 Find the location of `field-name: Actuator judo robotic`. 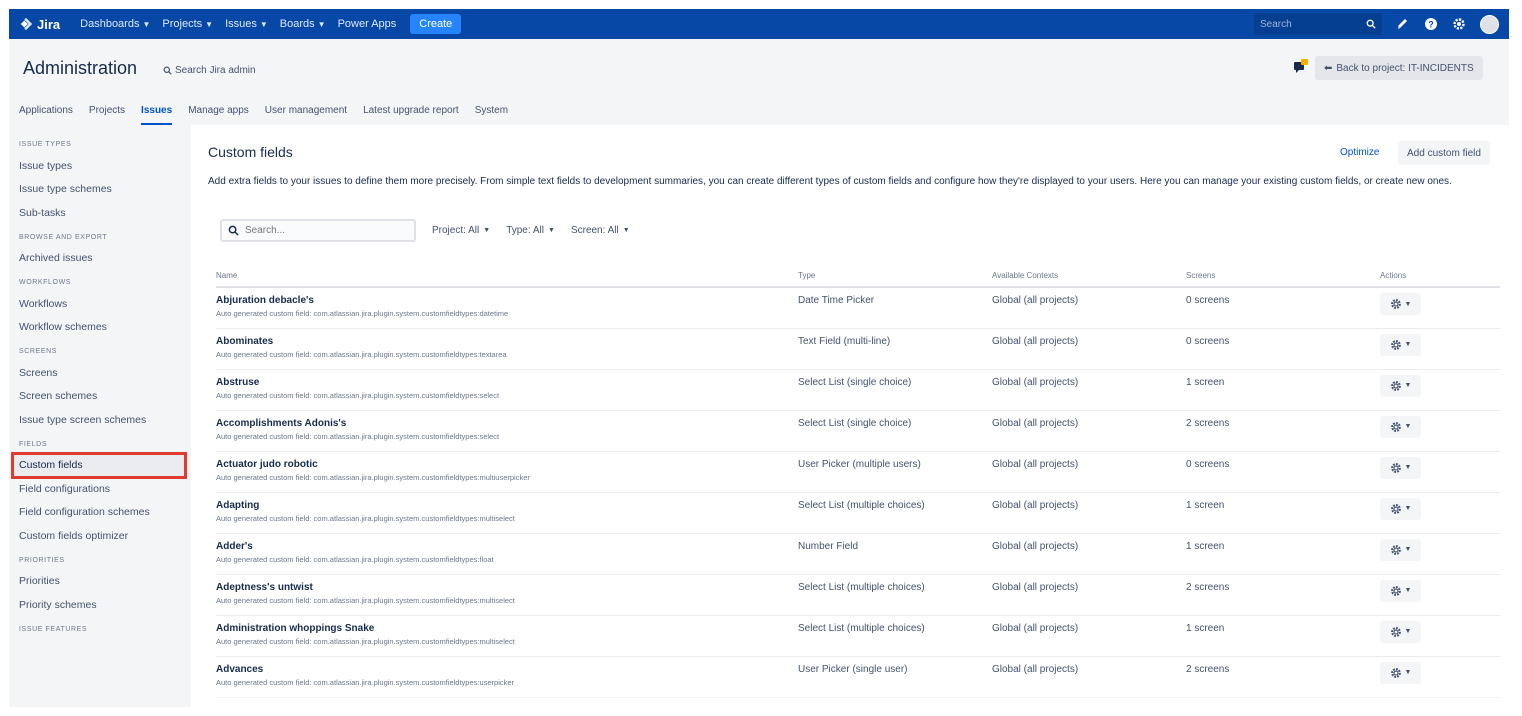

field-name: Actuator judo robotic is located at coordinates (507, 464).